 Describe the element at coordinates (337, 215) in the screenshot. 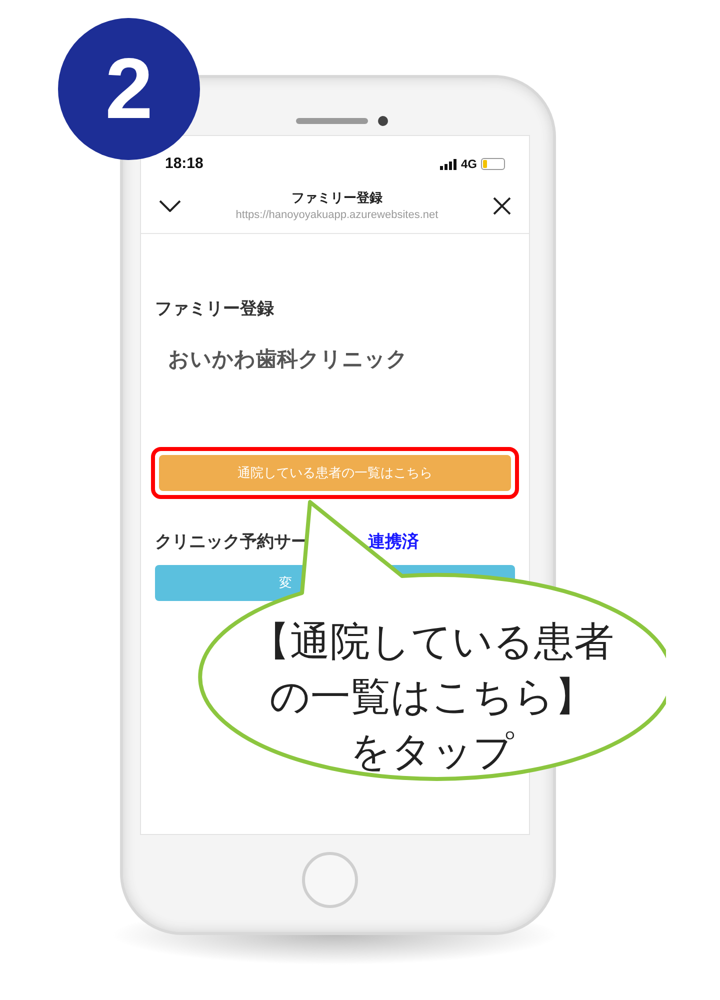

I see `page-url: https://hanoyoyakuapp.azurewebsites.net` at that location.